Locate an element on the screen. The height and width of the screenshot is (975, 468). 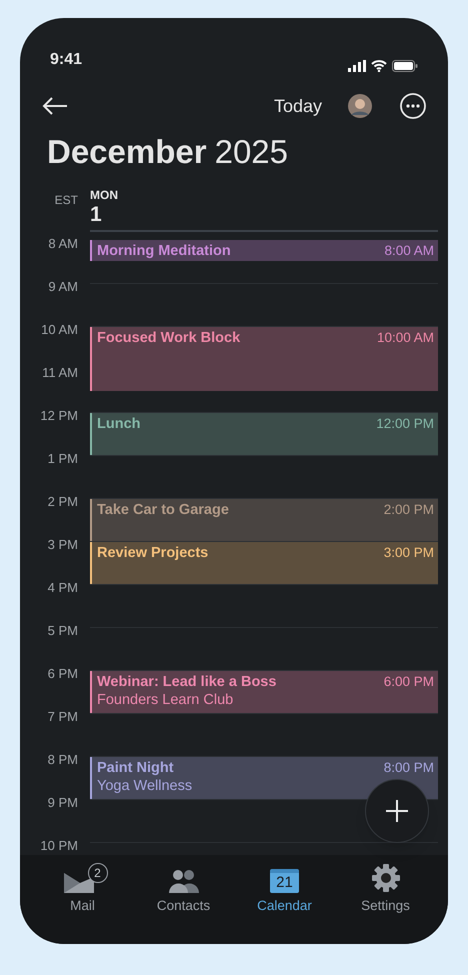
event-organizer: Founders Learn Club is located at coordinates (165, 700).